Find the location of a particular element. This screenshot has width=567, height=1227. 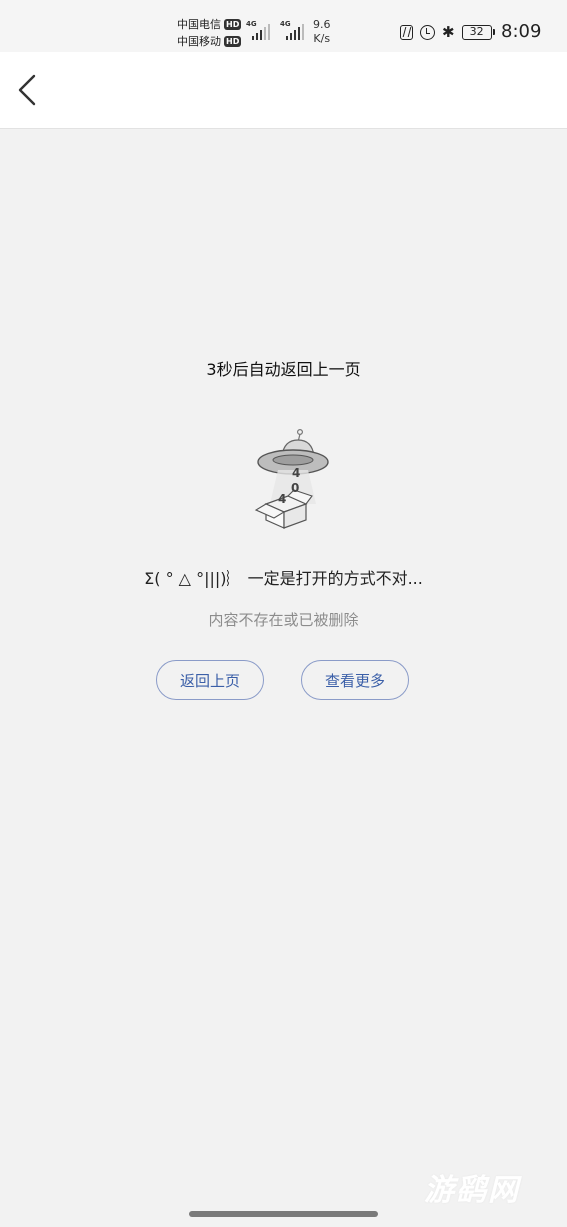

home-indicator is located at coordinates (283, 1214).